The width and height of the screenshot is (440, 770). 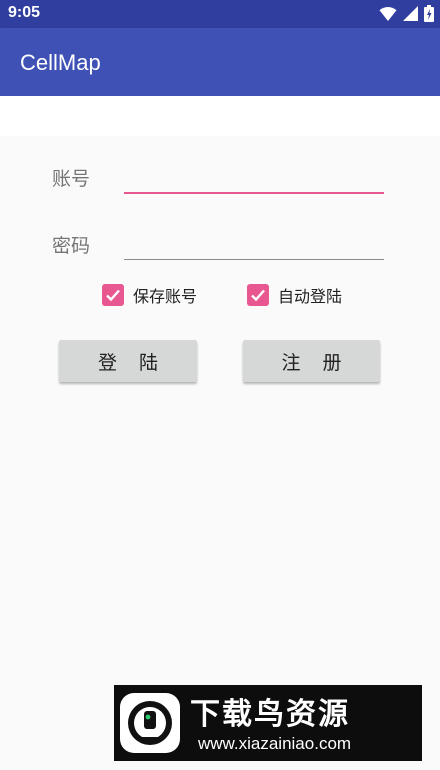 What do you see at coordinates (71, 246) in the screenshot?
I see `password-label: 密码` at bounding box center [71, 246].